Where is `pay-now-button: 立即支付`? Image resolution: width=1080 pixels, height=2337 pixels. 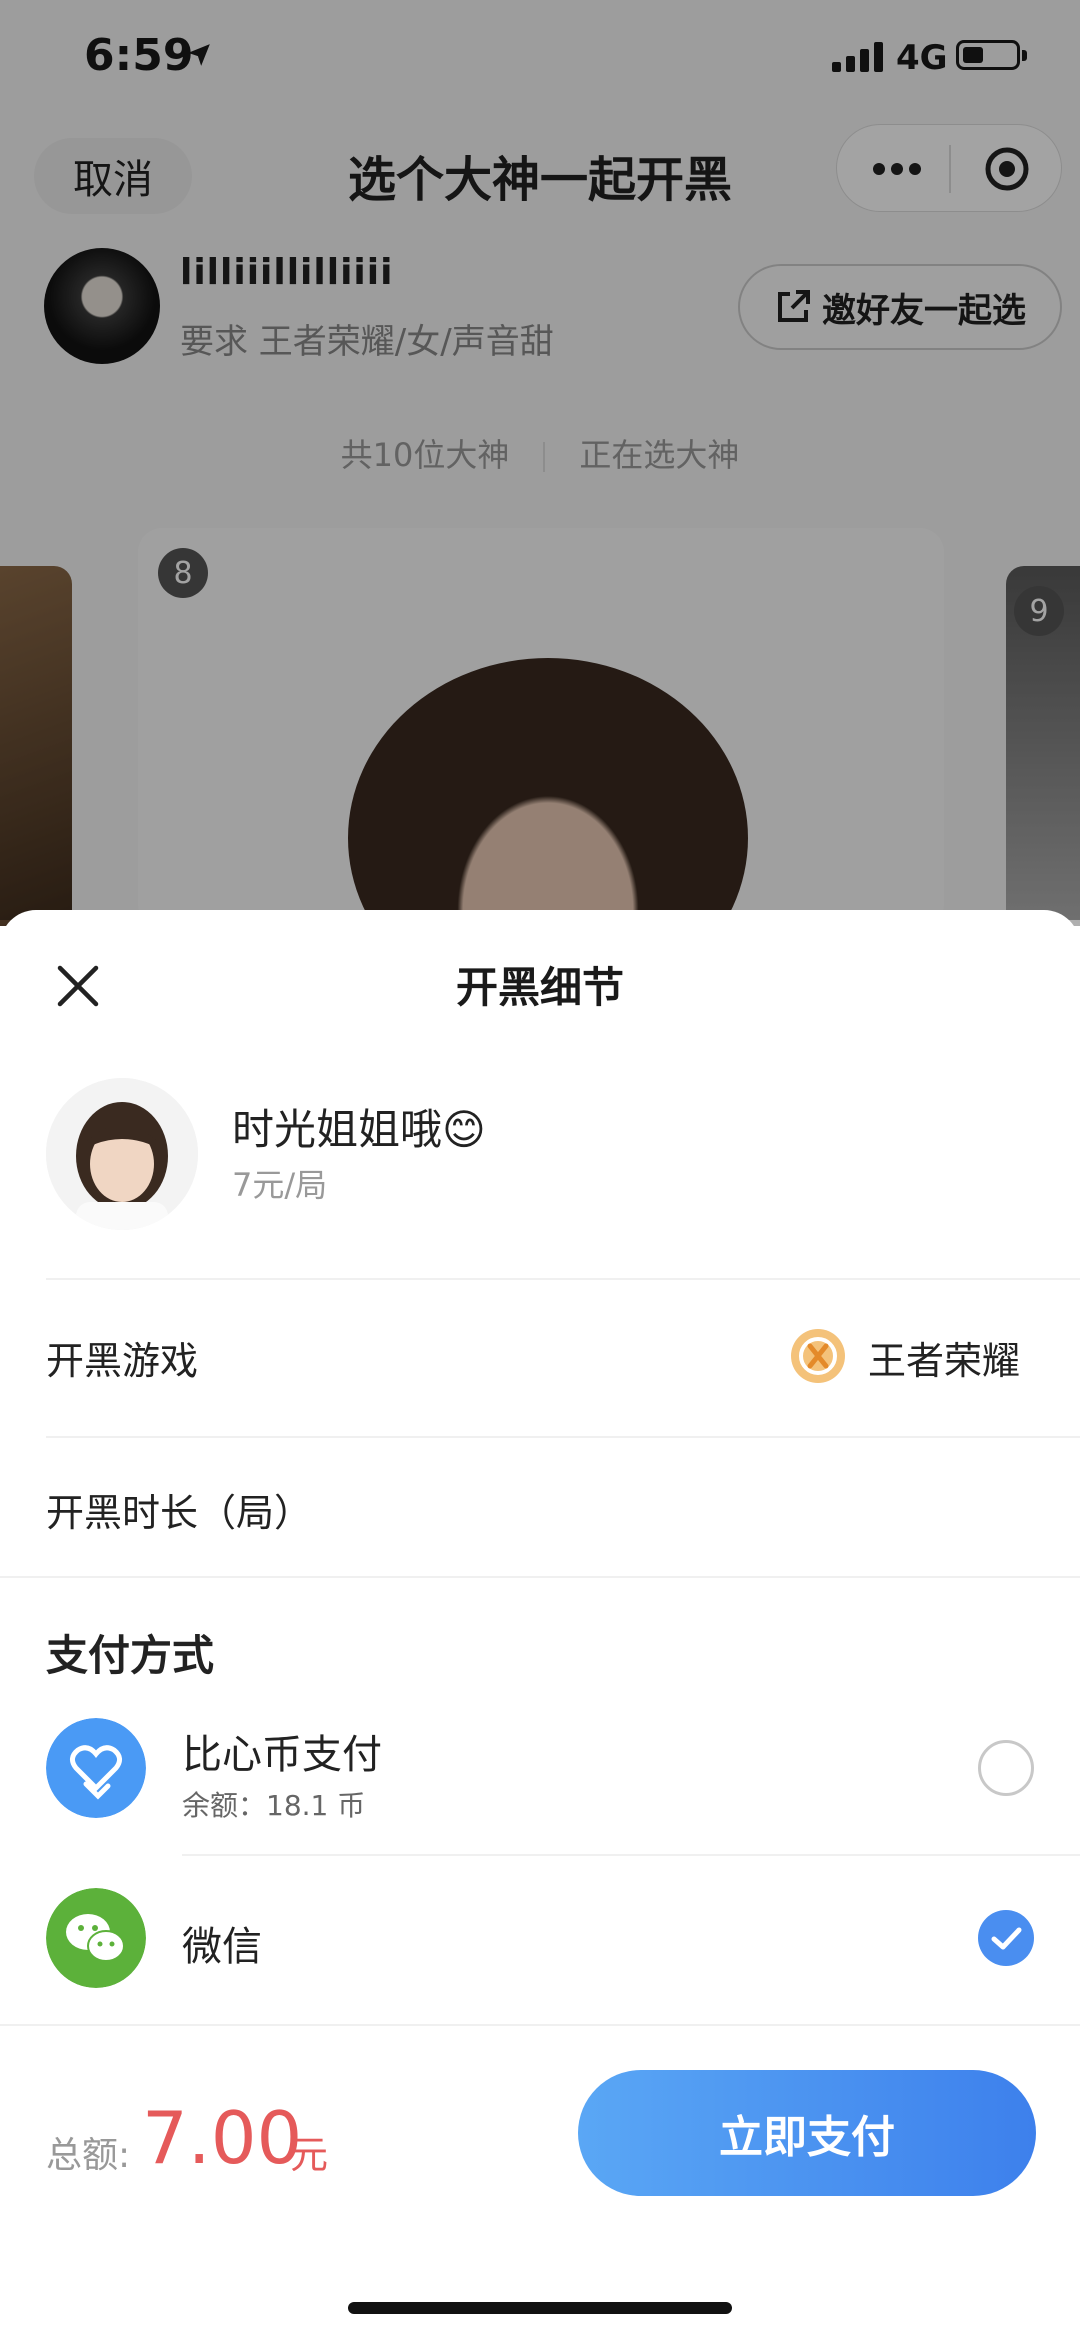
pay-now-button: 立即支付 is located at coordinates (807, 2133).